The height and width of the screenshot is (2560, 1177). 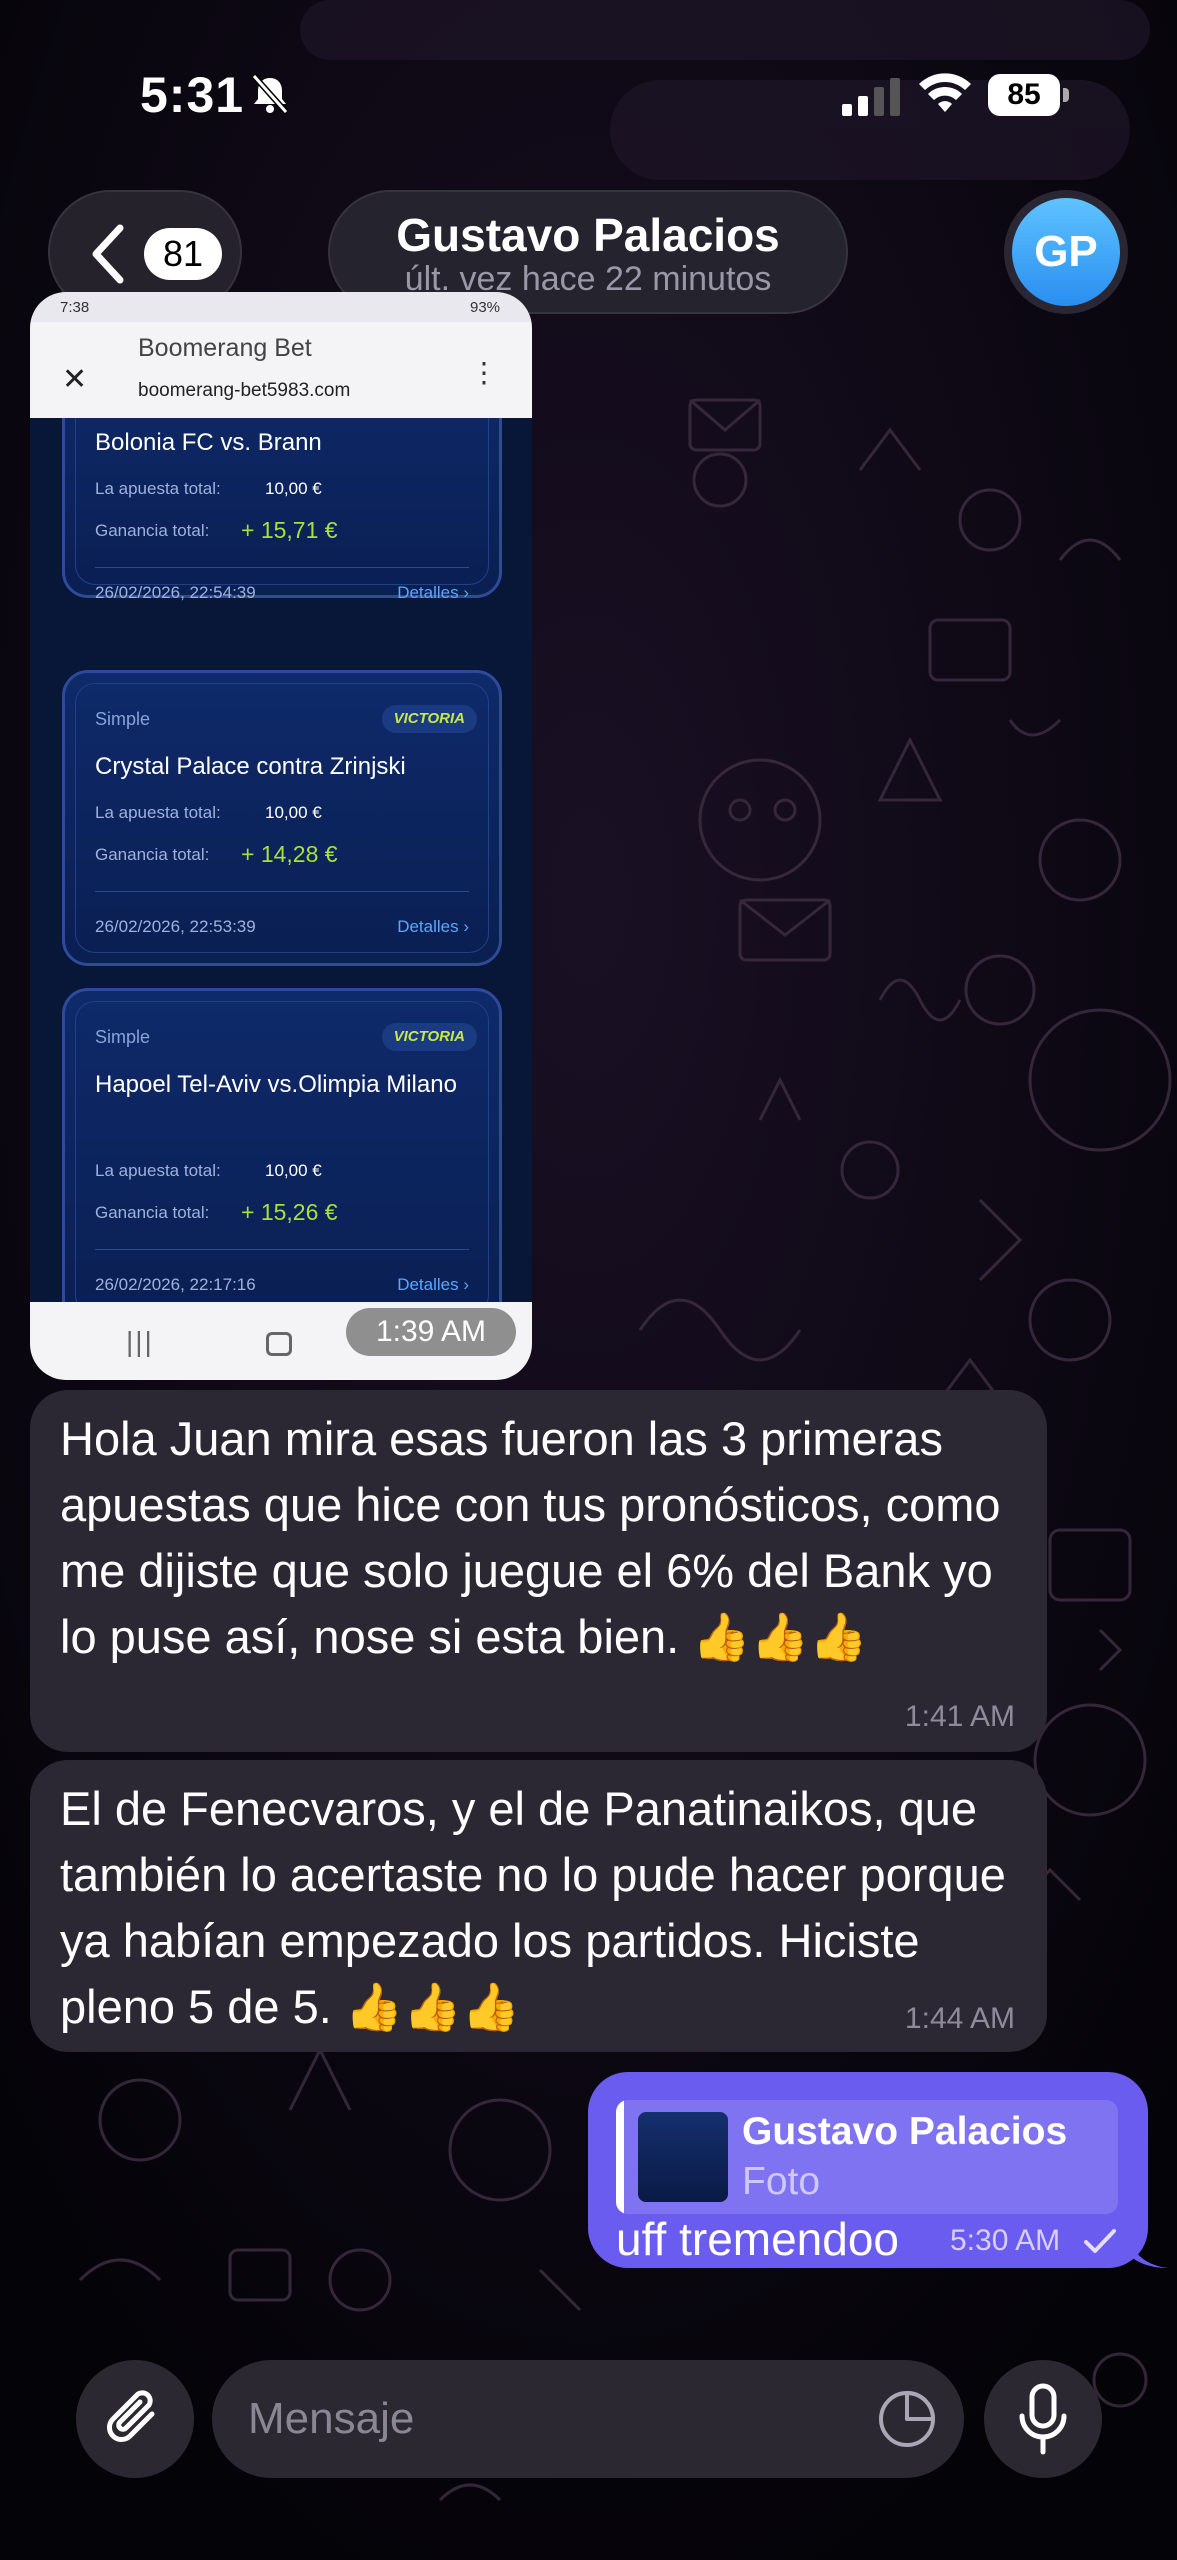 What do you see at coordinates (959, 2018) in the screenshot?
I see `message-time: 1:44 AM` at bounding box center [959, 2018].